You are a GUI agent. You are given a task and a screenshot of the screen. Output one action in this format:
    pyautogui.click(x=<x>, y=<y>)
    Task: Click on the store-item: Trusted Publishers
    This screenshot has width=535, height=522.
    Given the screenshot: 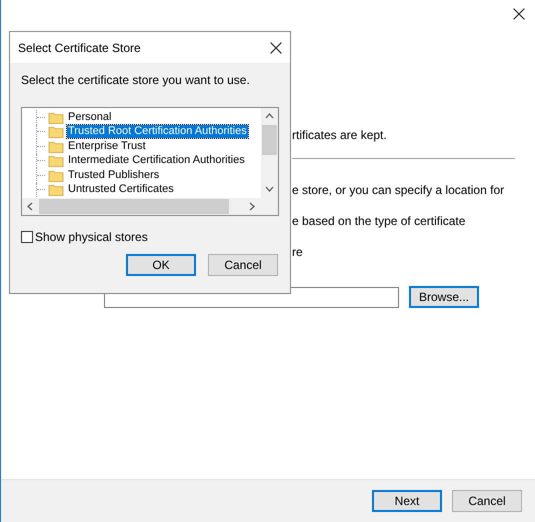 What is the action you would take?
    pyautogui.click(x=113, y=175)
    